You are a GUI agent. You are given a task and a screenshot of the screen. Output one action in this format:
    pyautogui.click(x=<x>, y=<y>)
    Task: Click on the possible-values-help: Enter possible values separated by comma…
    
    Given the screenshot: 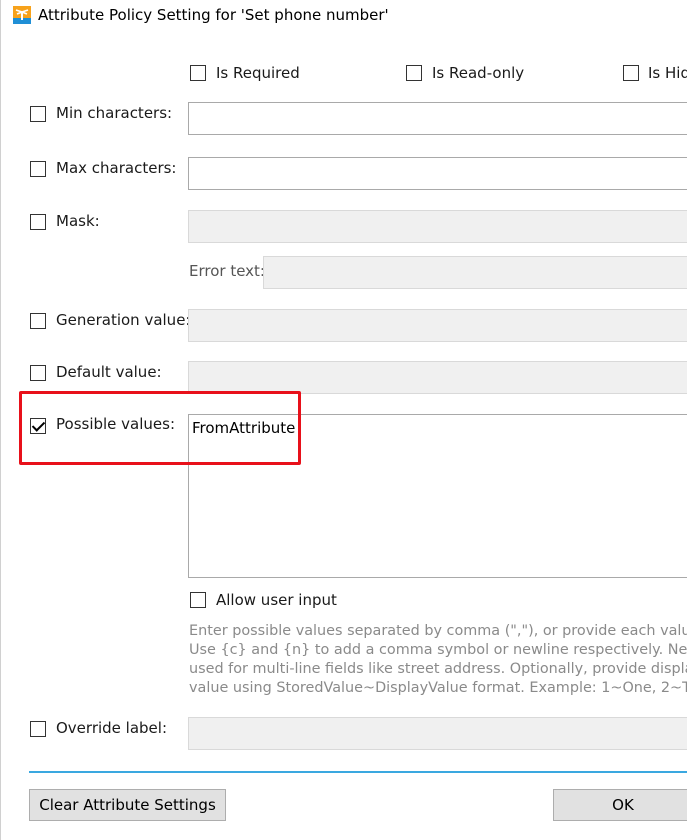 What is the action you would take?
    pyautogui.click(x=438, y=660)
    